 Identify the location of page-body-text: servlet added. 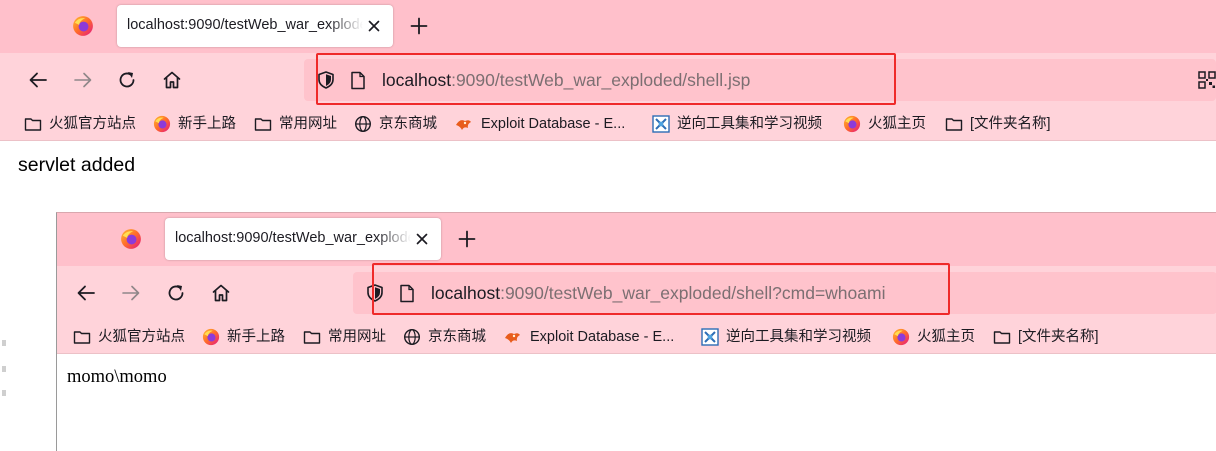
(77, 165).